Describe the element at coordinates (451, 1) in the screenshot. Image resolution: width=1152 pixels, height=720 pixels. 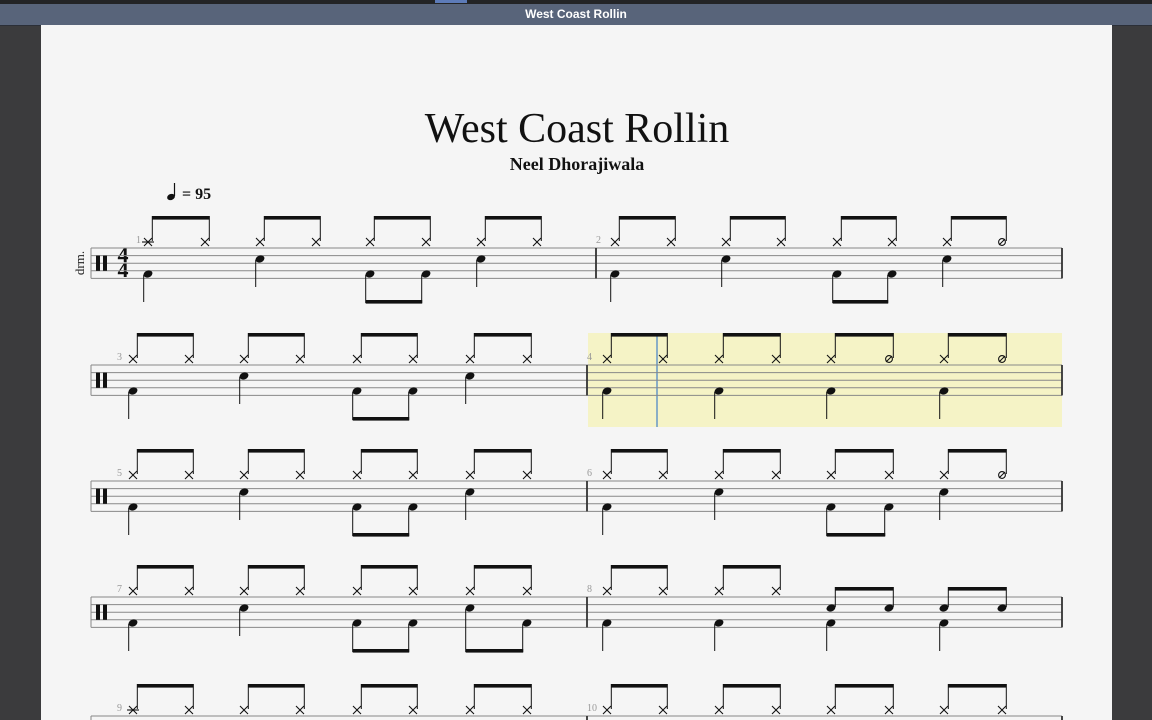
I see `active-tab-indicator` at that location.